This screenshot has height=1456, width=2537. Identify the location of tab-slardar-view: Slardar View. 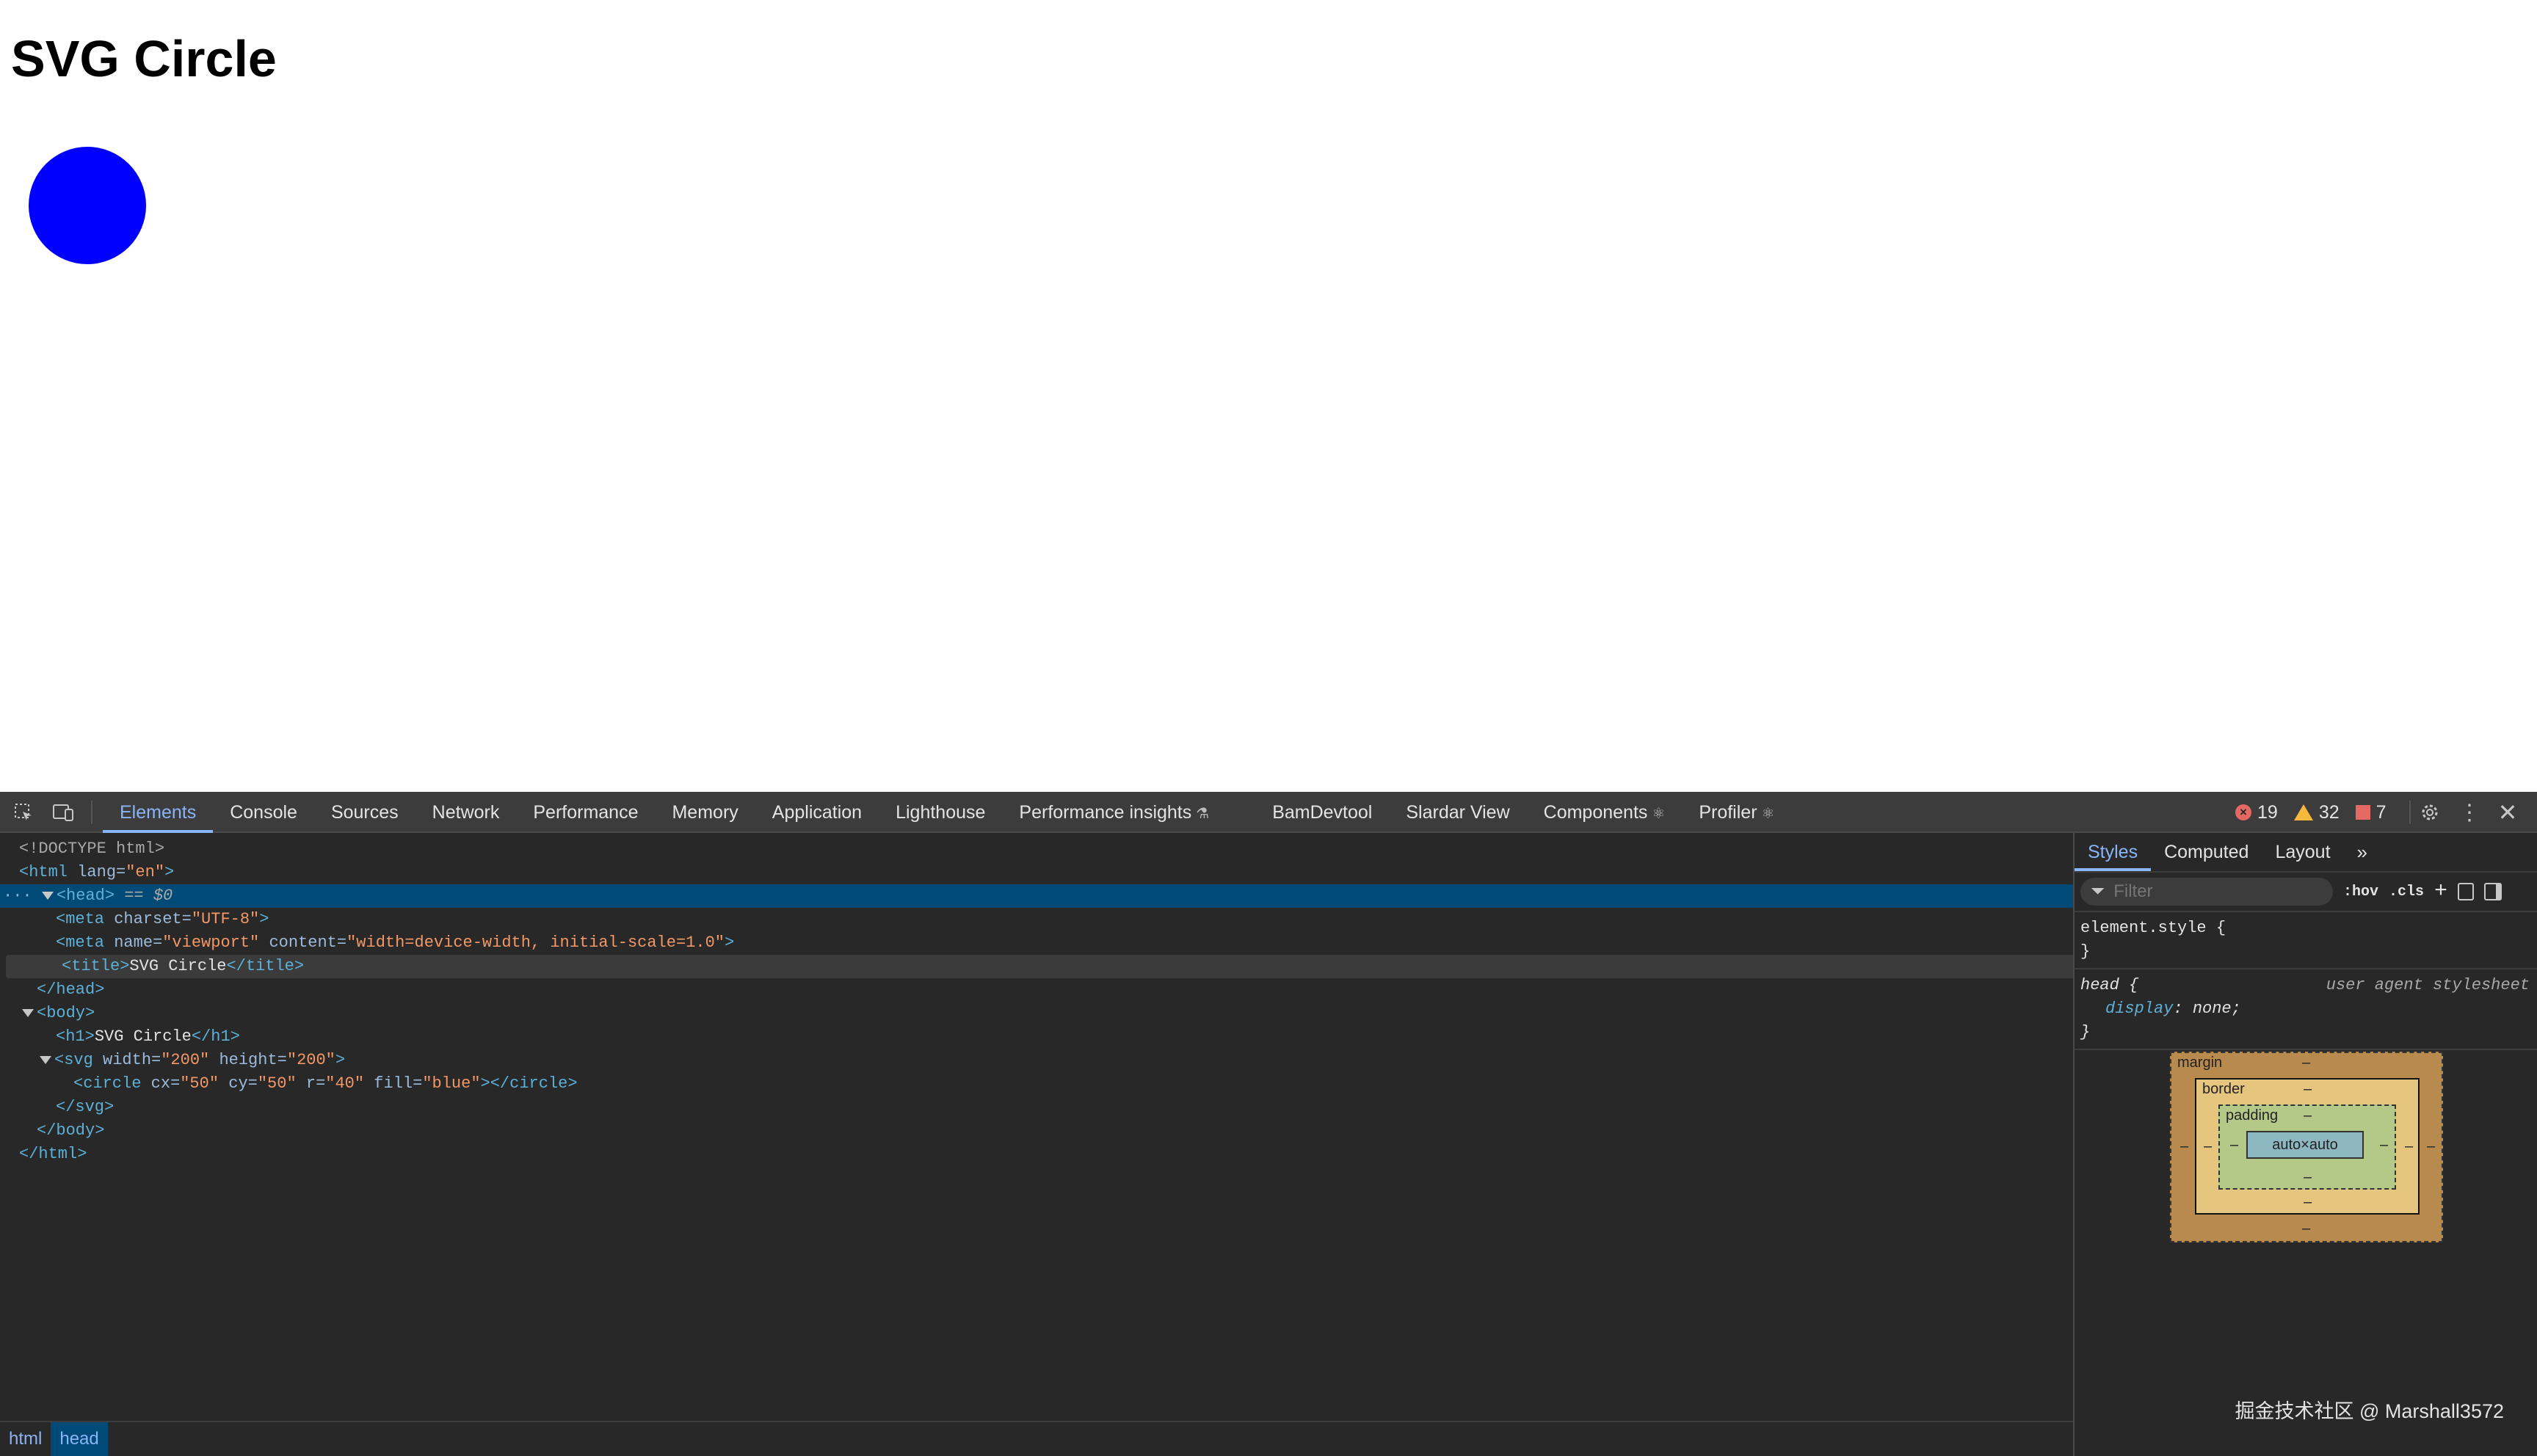
(1457, 812).